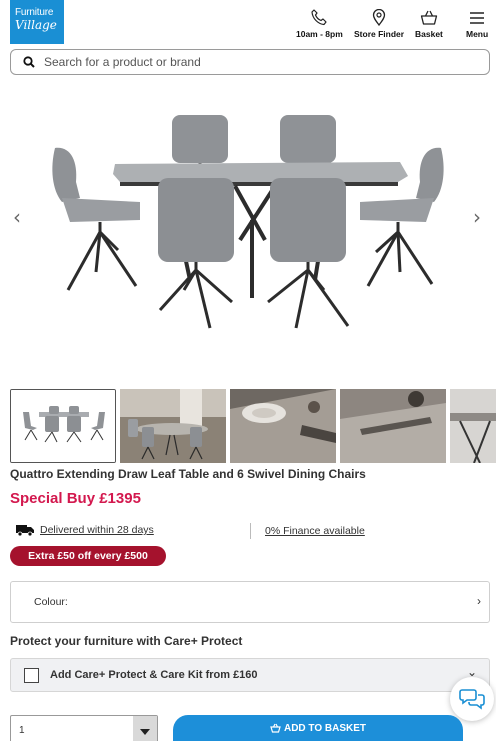 The height and width of the screenshot is (741, 496). I want to click on add-to-basket-label: ADD TO BASKET, so click(325, 728).